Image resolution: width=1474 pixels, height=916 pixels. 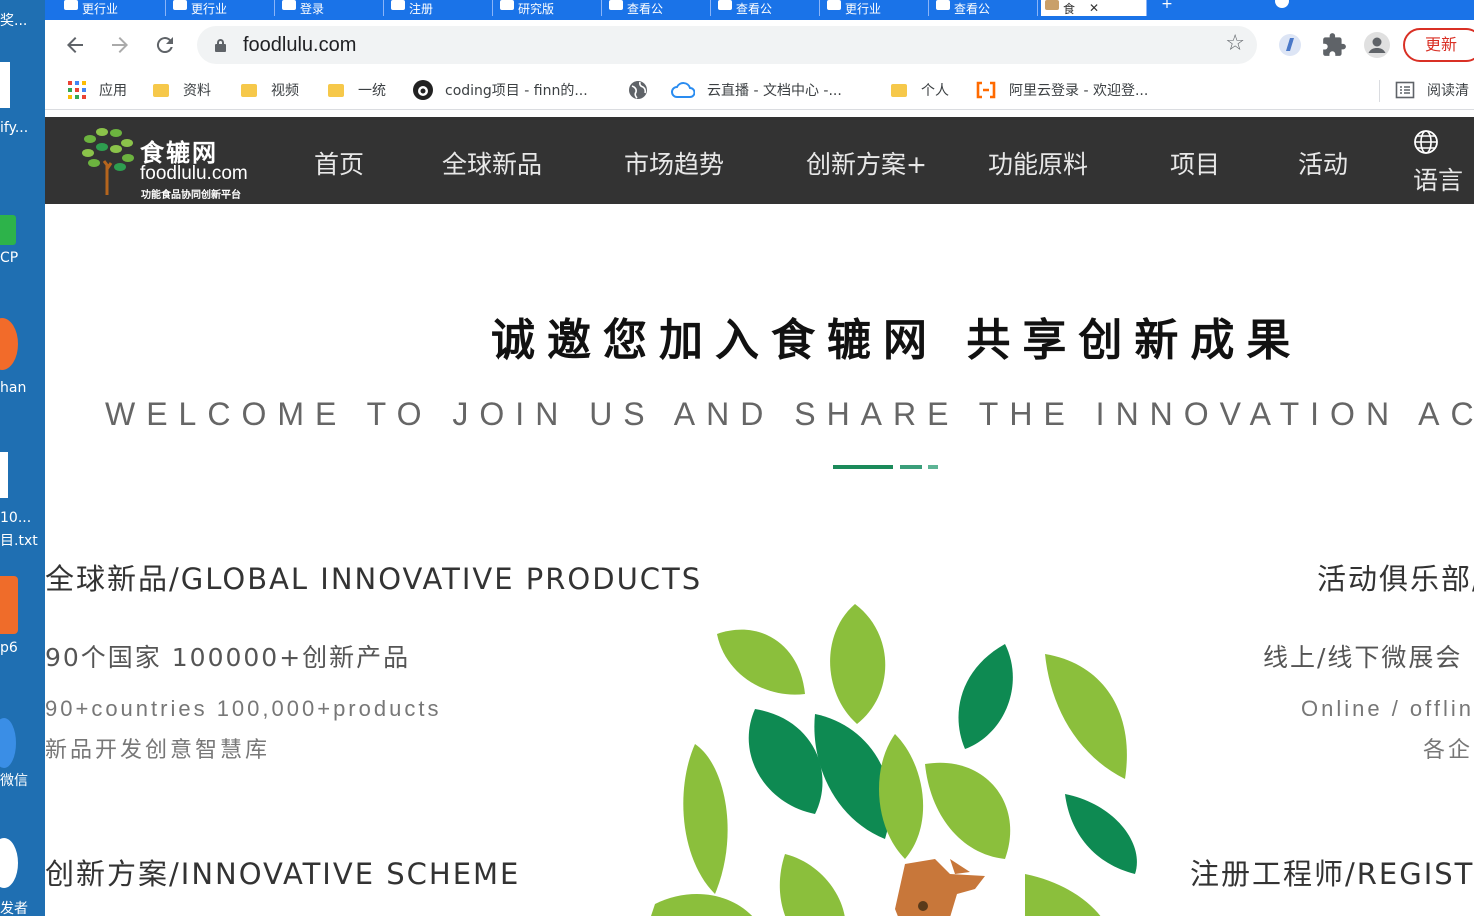 What do you see at coordinates (1235, 43) in the screenshot?
I see `bookmark-star-icon: ☆` at bounding box center [1235, 43].